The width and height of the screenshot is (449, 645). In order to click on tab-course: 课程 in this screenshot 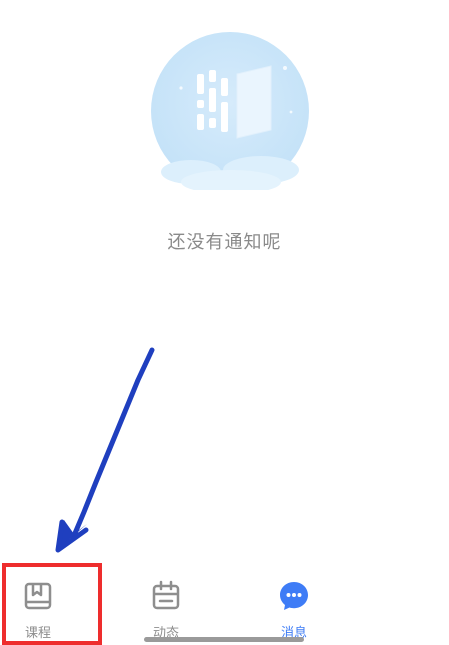, I will do `click(46, 602)`.